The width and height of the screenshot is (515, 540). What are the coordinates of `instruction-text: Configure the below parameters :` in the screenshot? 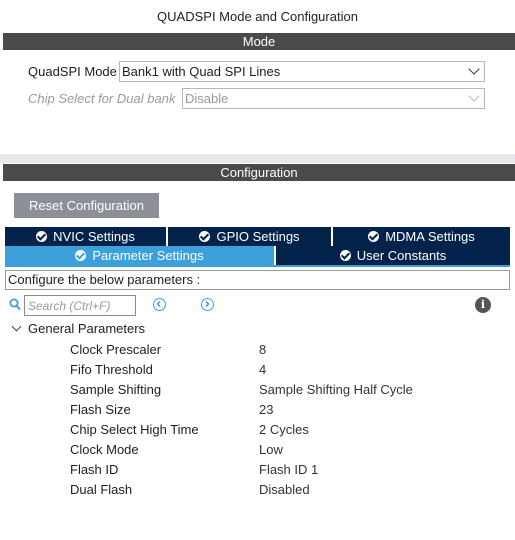 It's located at (257, 280).